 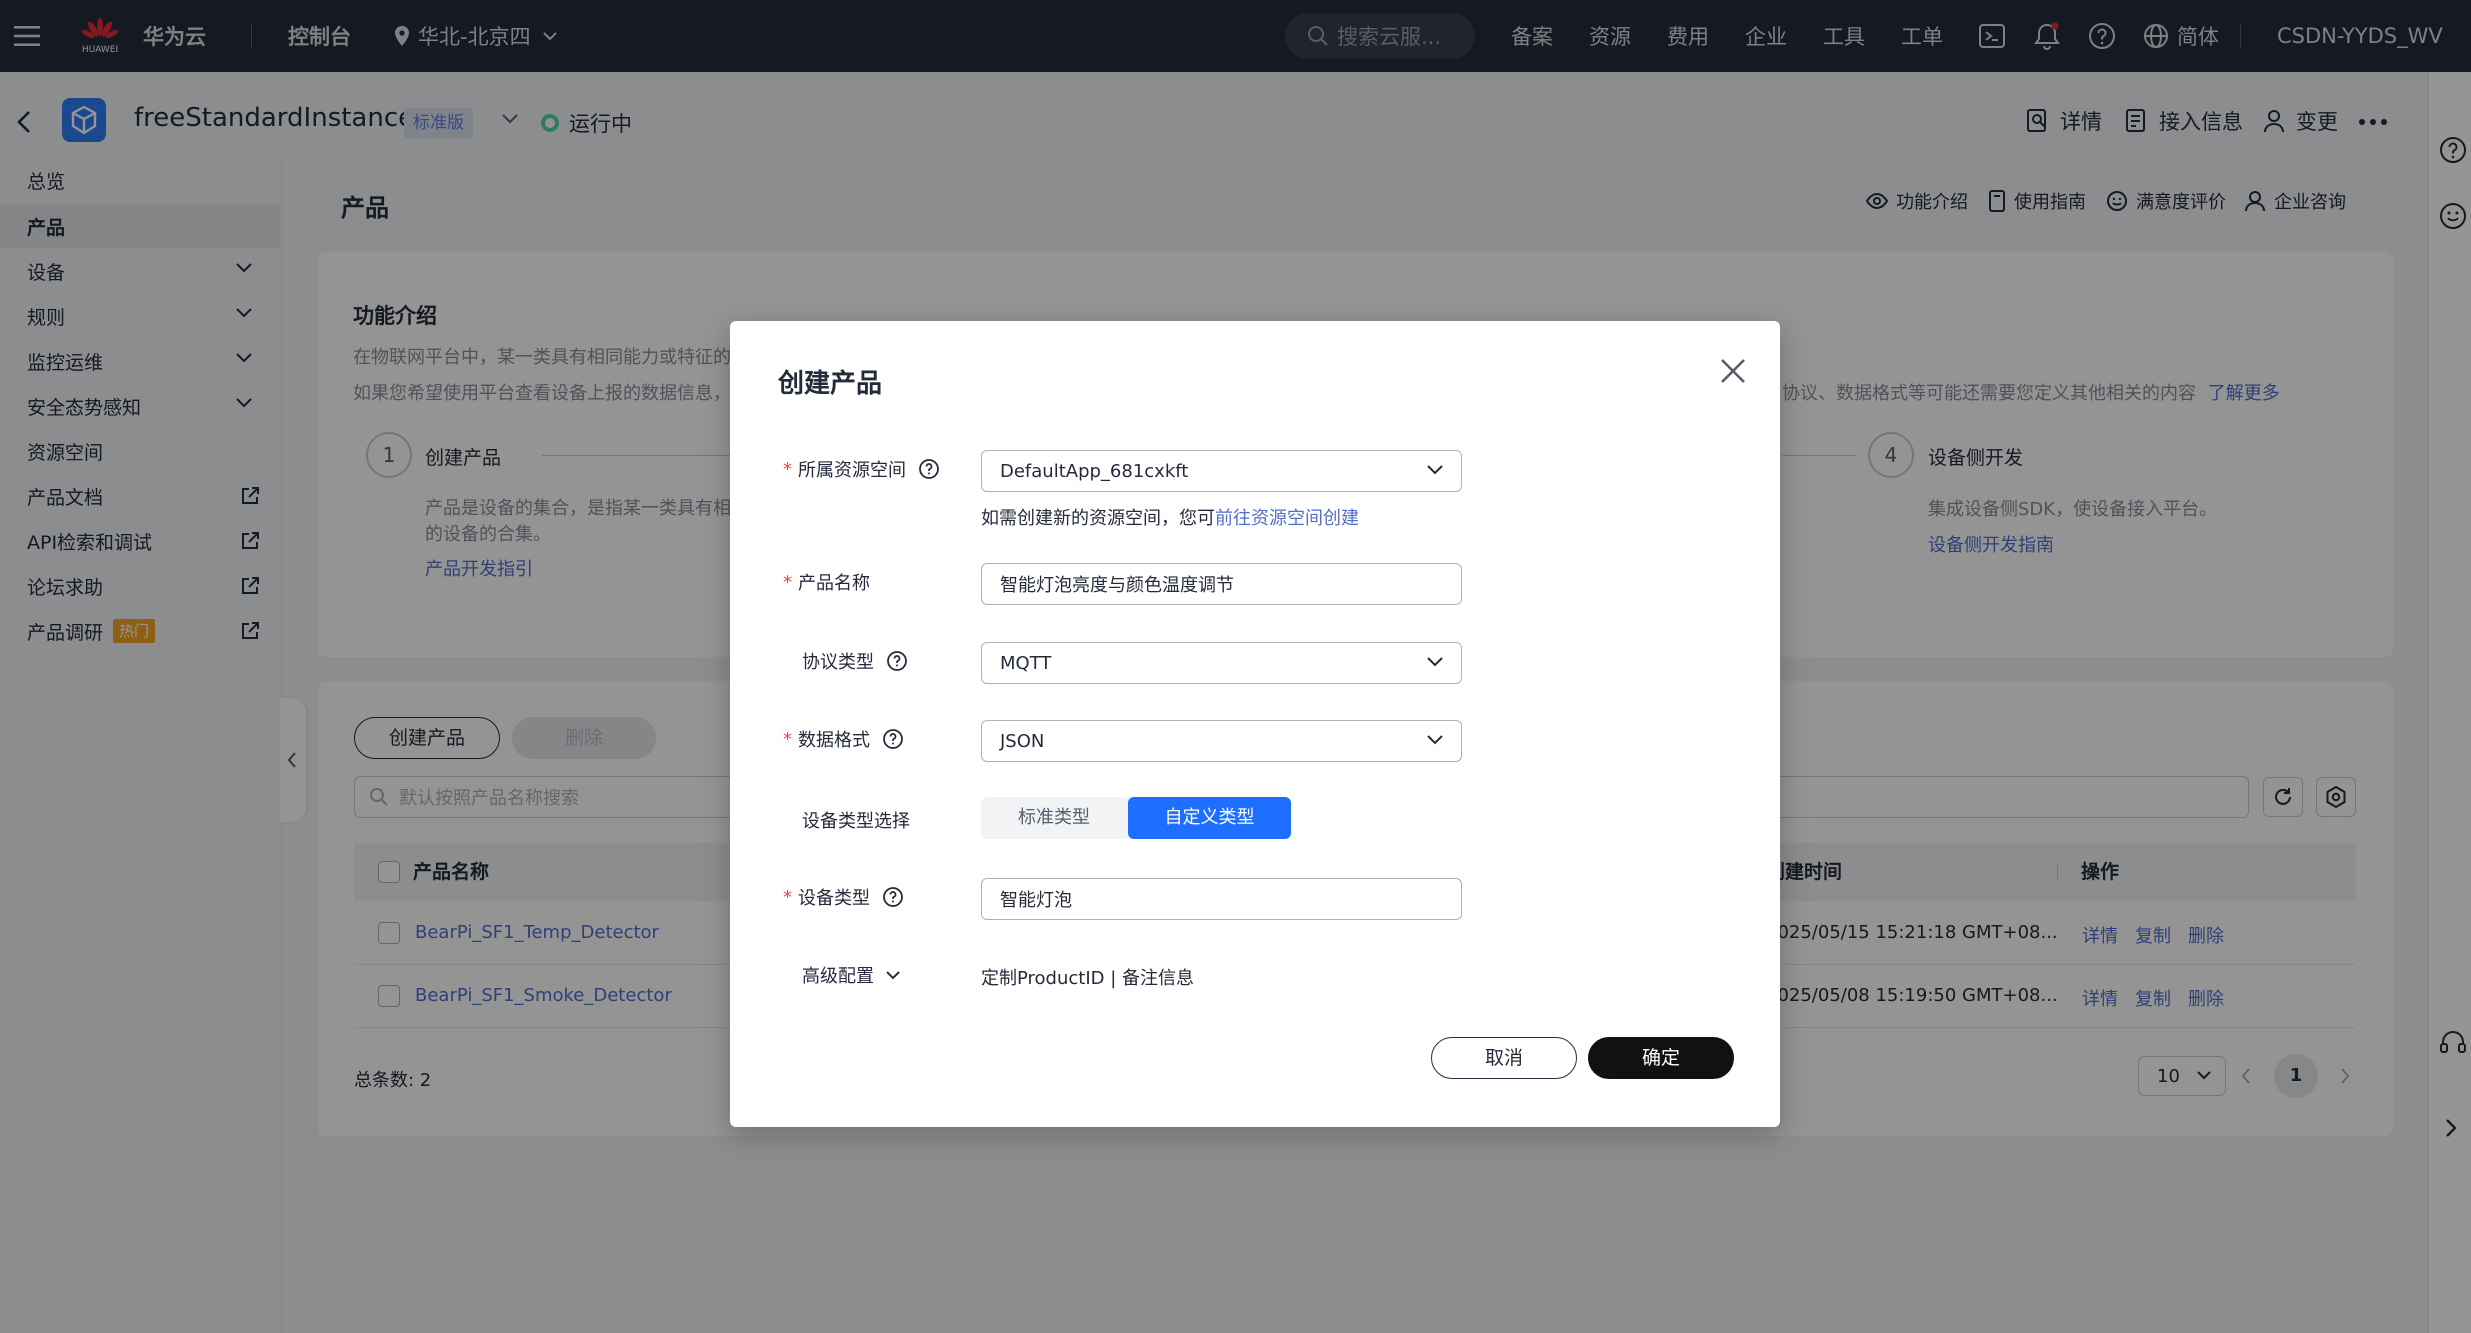 I want to click on product-name-label: * 产品名称, so click(x=826, y=582).